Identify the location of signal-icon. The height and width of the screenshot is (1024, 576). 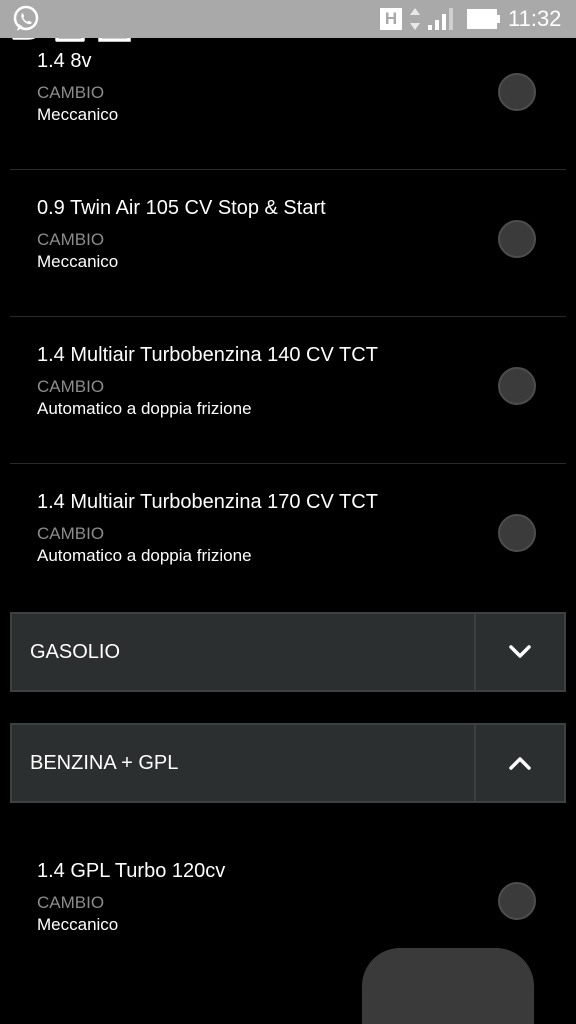
(440, 19).